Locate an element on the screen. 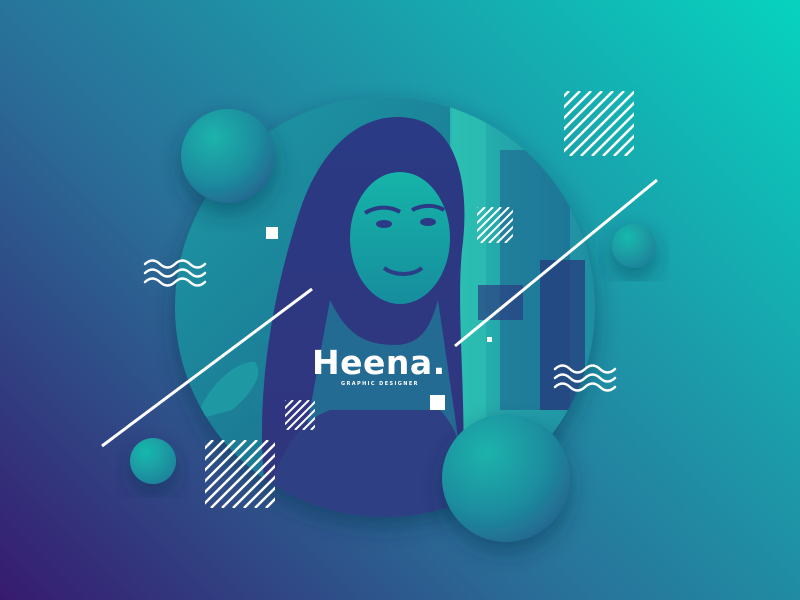  sphere-right is located at coordinates (634, 246).